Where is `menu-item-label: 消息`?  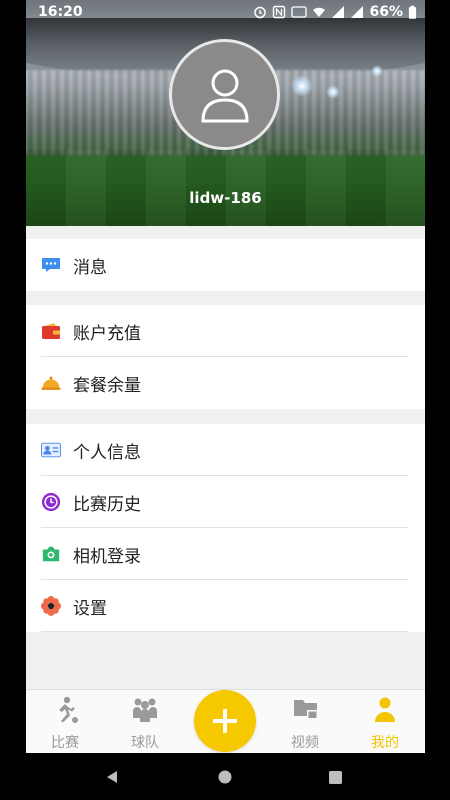 menu-item-label: 消息 is located at coordinates (90, 267).